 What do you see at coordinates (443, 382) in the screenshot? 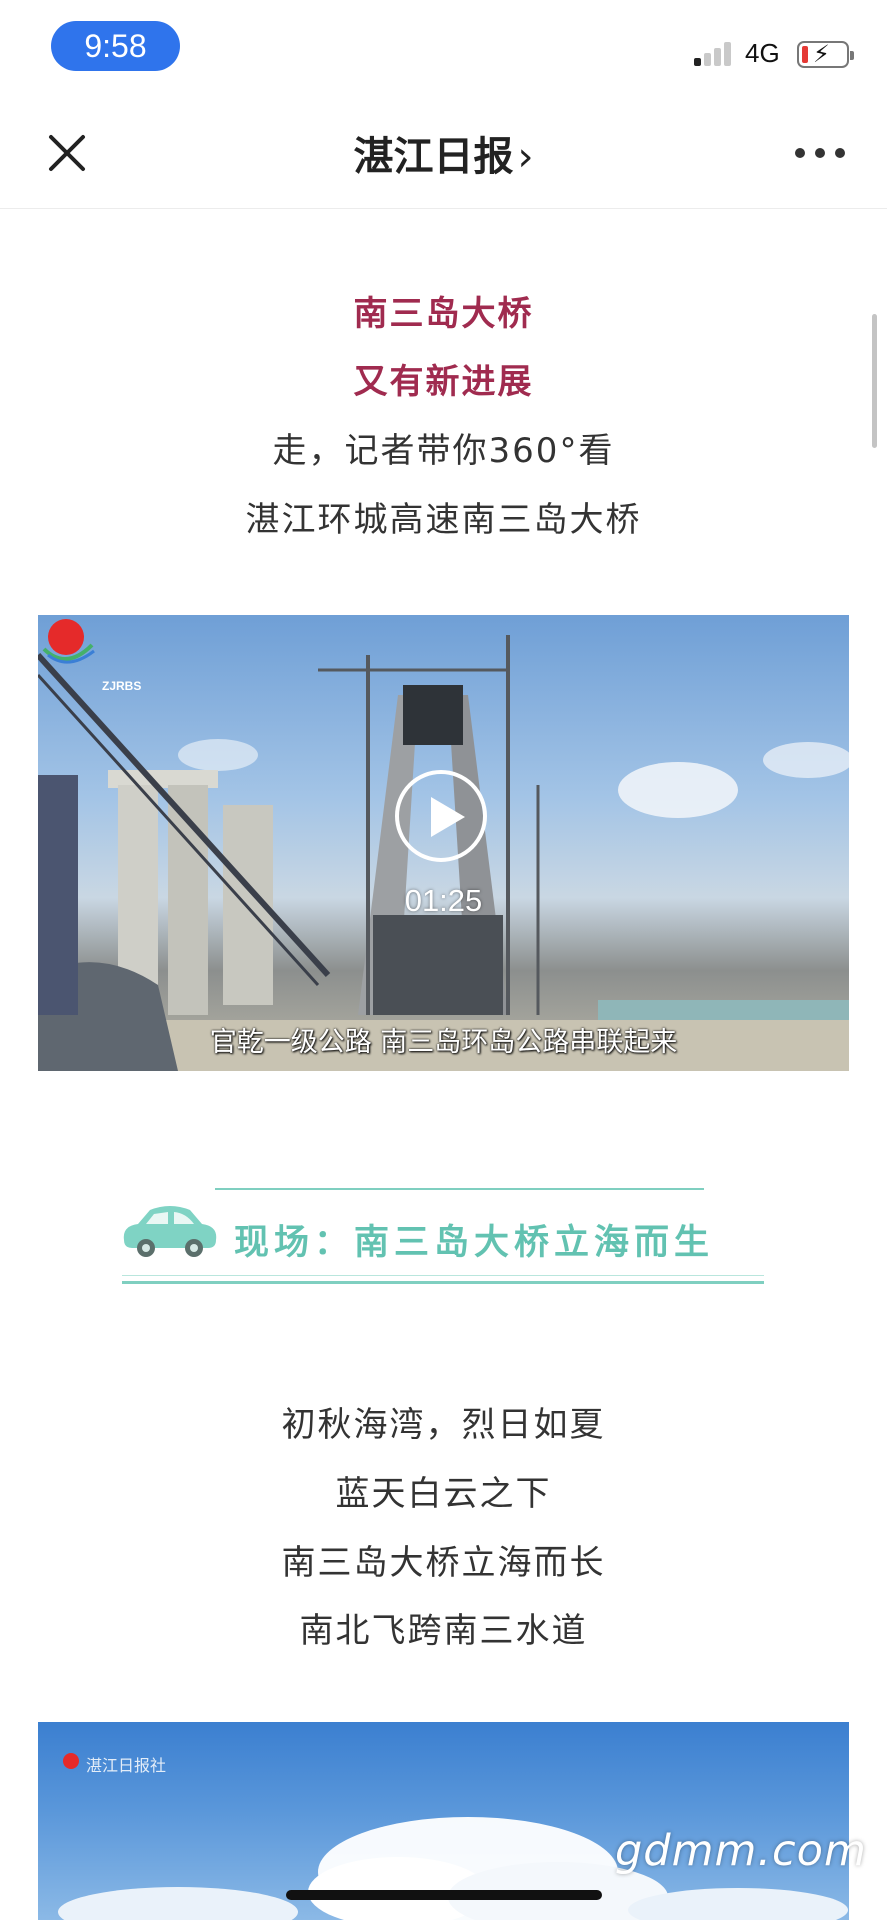
I see `headline-line: 又有新进展` at bounding box center [443, 382].